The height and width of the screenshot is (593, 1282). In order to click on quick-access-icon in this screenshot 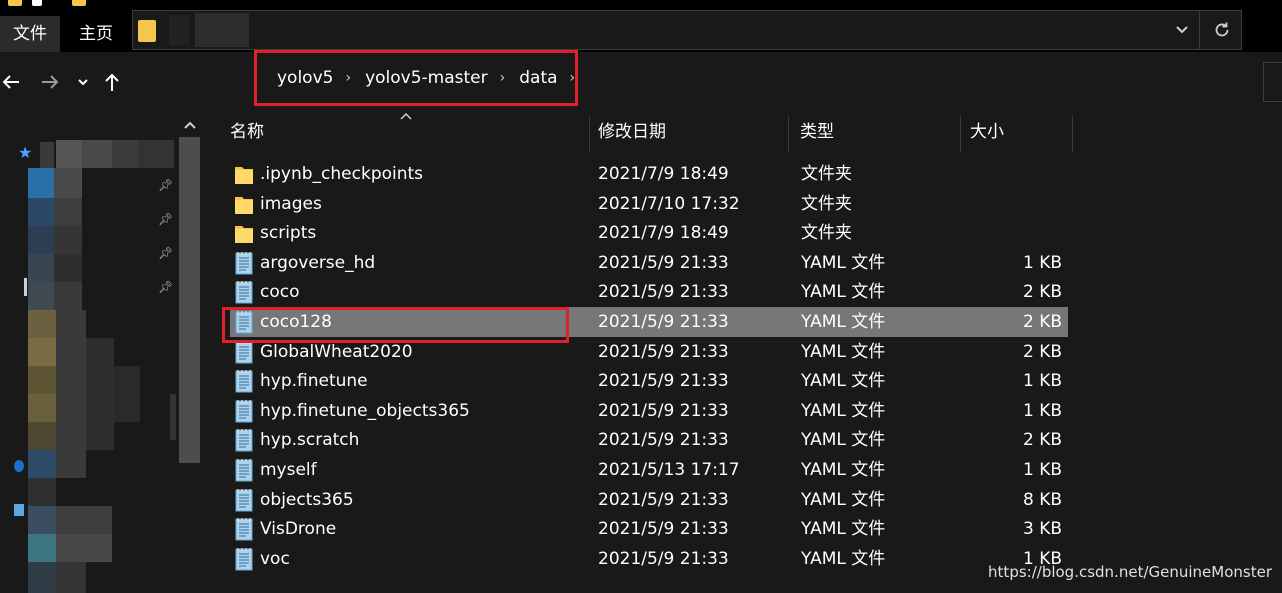, I will do `click(37, 3)`.